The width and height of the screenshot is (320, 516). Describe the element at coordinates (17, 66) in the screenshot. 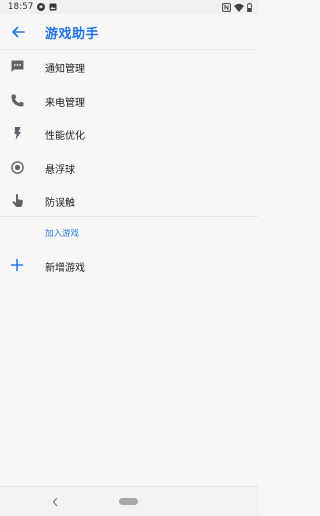

I see `message-dots-icon` at that location.